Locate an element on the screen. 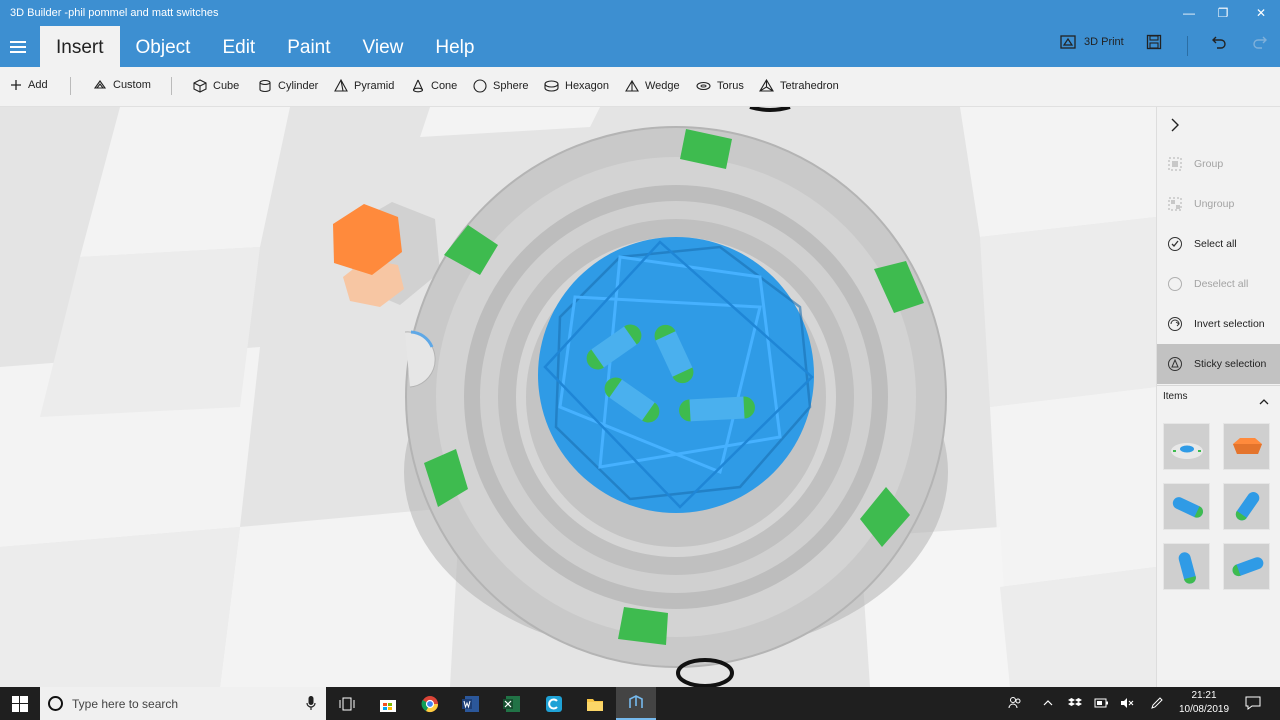 The image size is (1280, 720). windows-start-icon is located at coordinates (20, 706).